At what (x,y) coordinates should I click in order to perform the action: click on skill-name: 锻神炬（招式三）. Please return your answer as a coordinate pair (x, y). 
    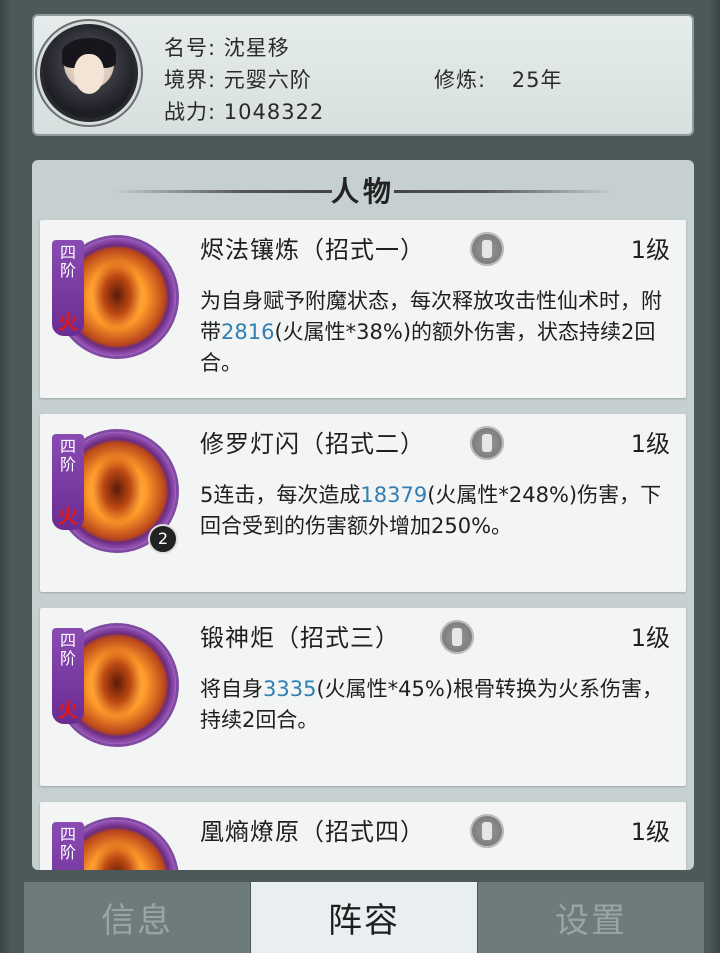
    Looking at the image, I should click on (300, 638).